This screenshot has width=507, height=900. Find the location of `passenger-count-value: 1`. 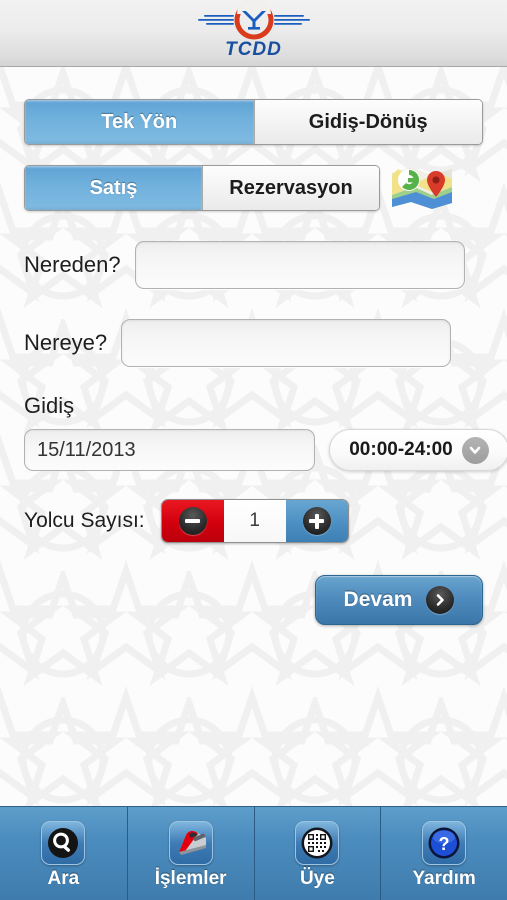

passenger-count-value: 1 is located at coordinates (254, 521).